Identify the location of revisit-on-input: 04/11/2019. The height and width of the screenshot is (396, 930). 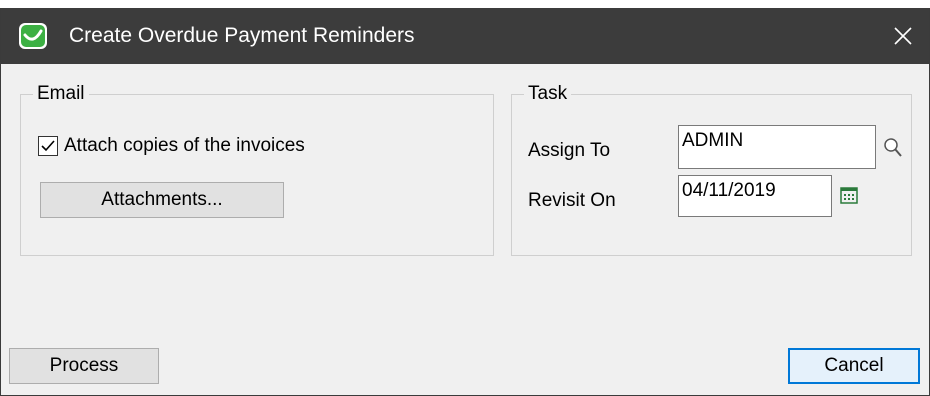
(755, 196).